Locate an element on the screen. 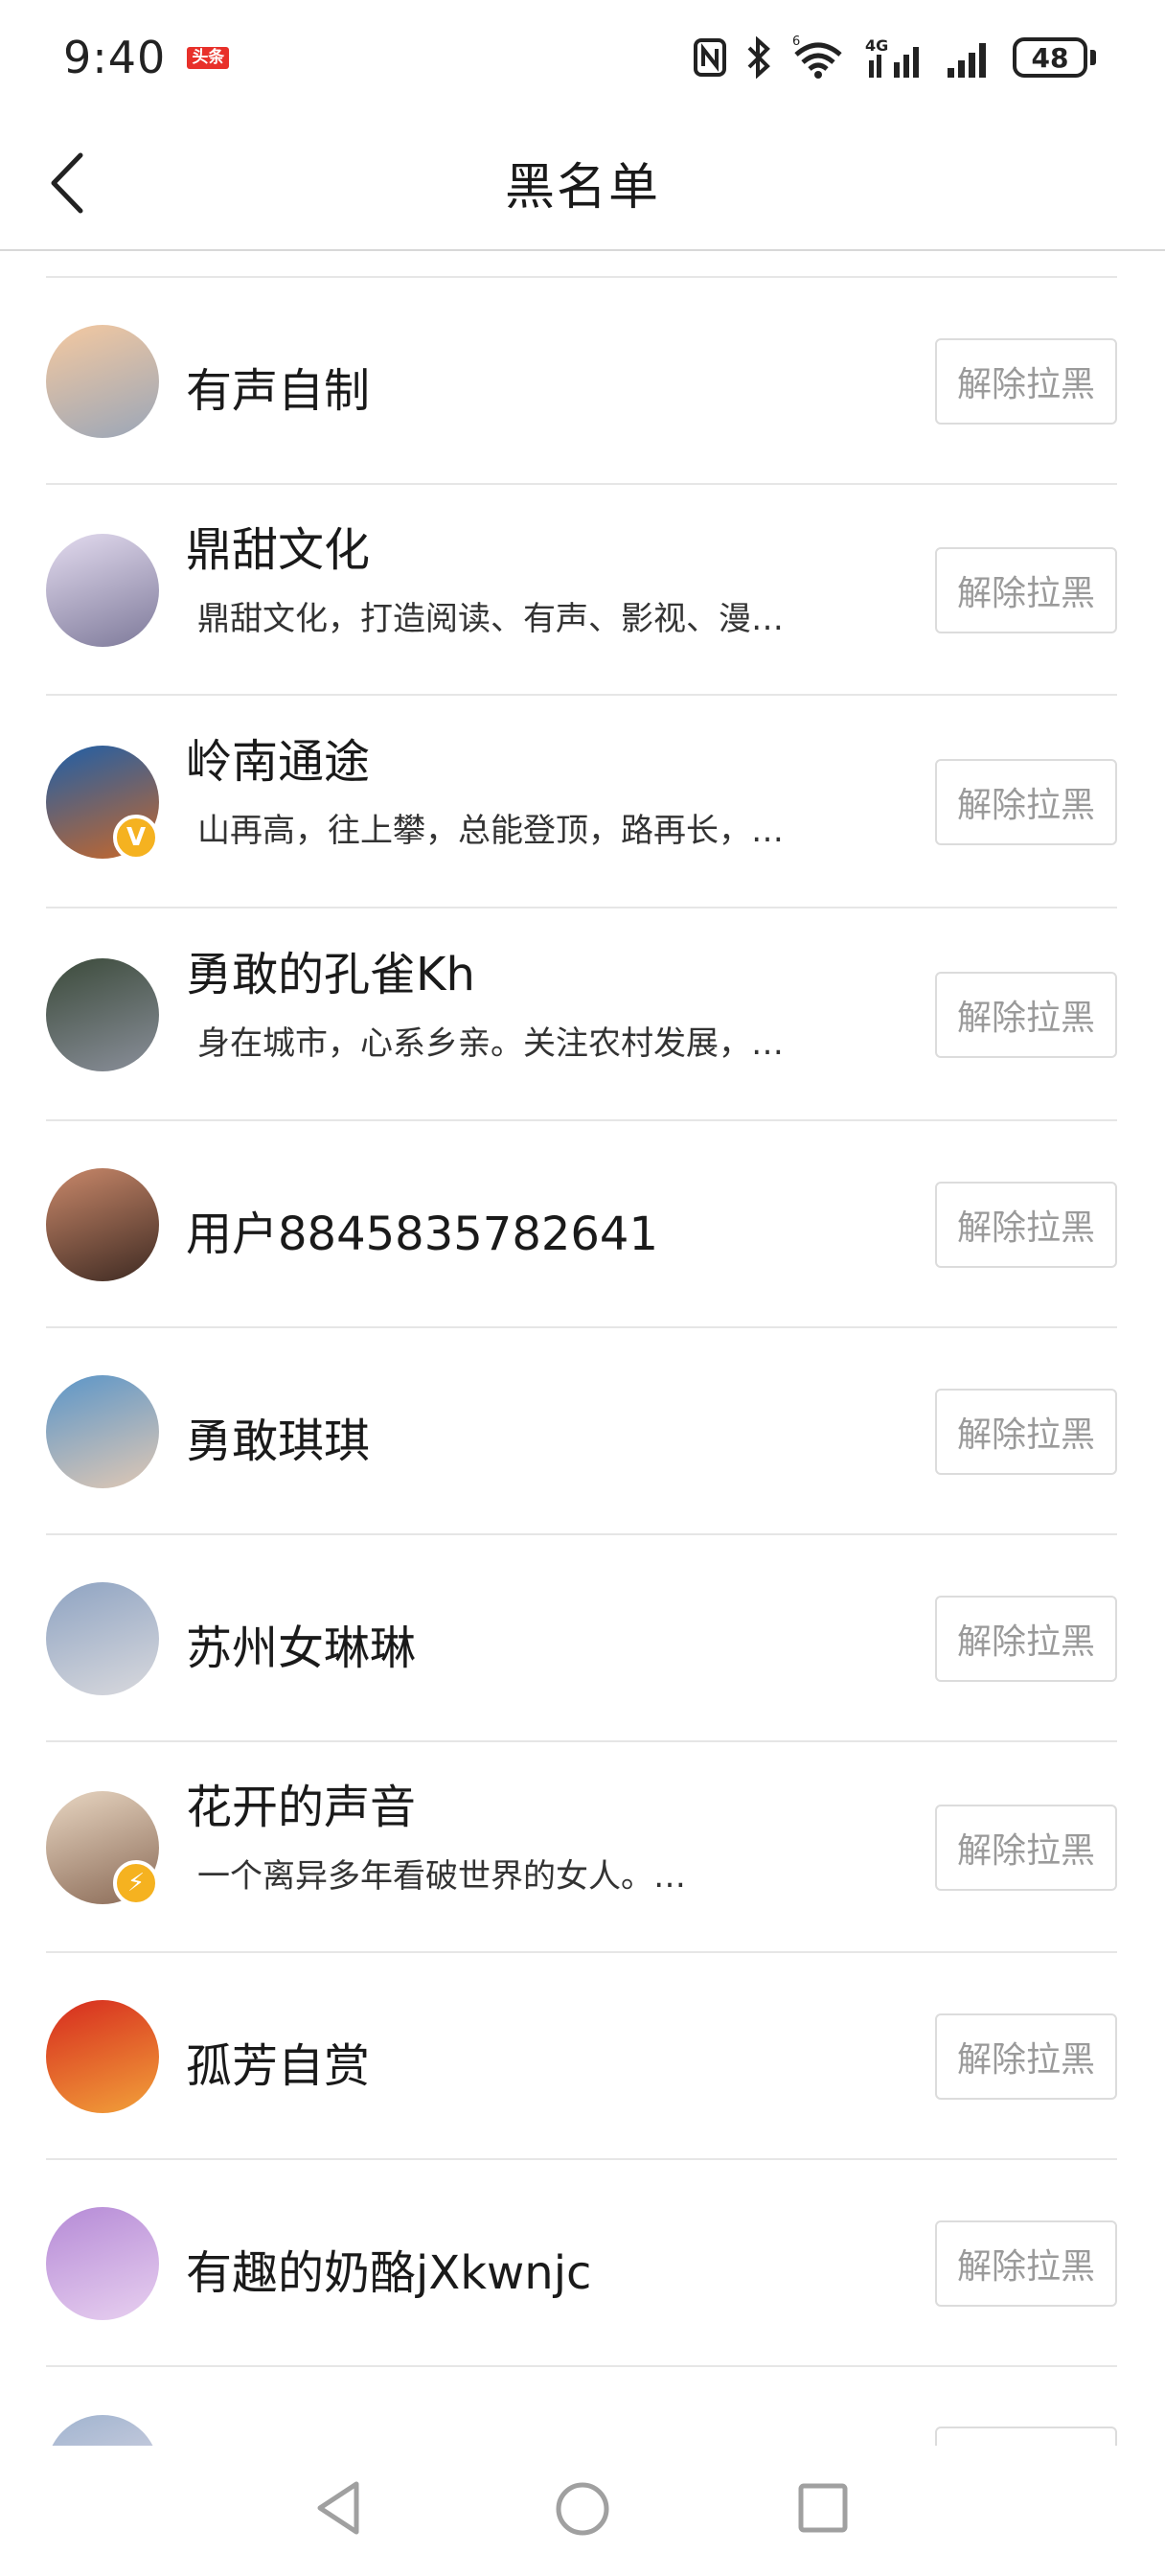  user-name: 岭南通途 is located at coordinates (279, 762).